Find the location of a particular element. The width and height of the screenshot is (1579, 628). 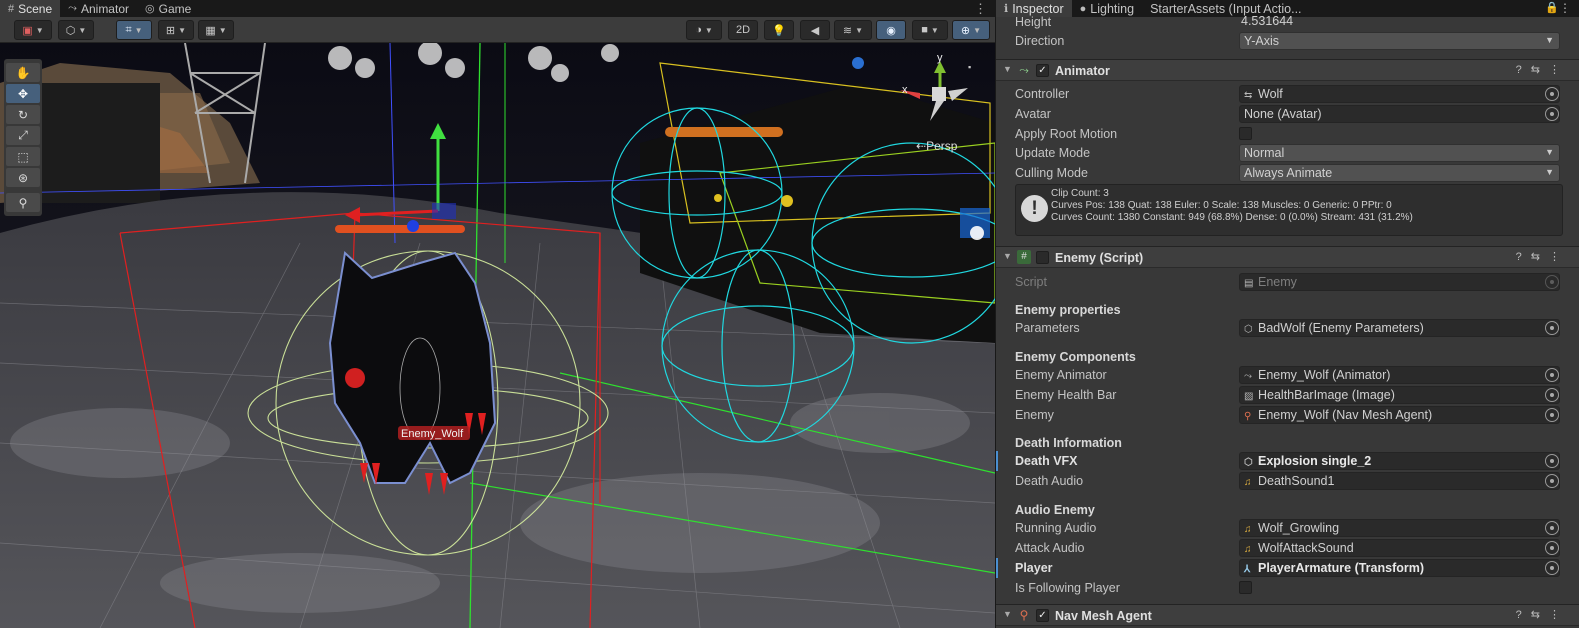

shading-dropdown: ◑ ▼ is located at coordinates (704, 30).